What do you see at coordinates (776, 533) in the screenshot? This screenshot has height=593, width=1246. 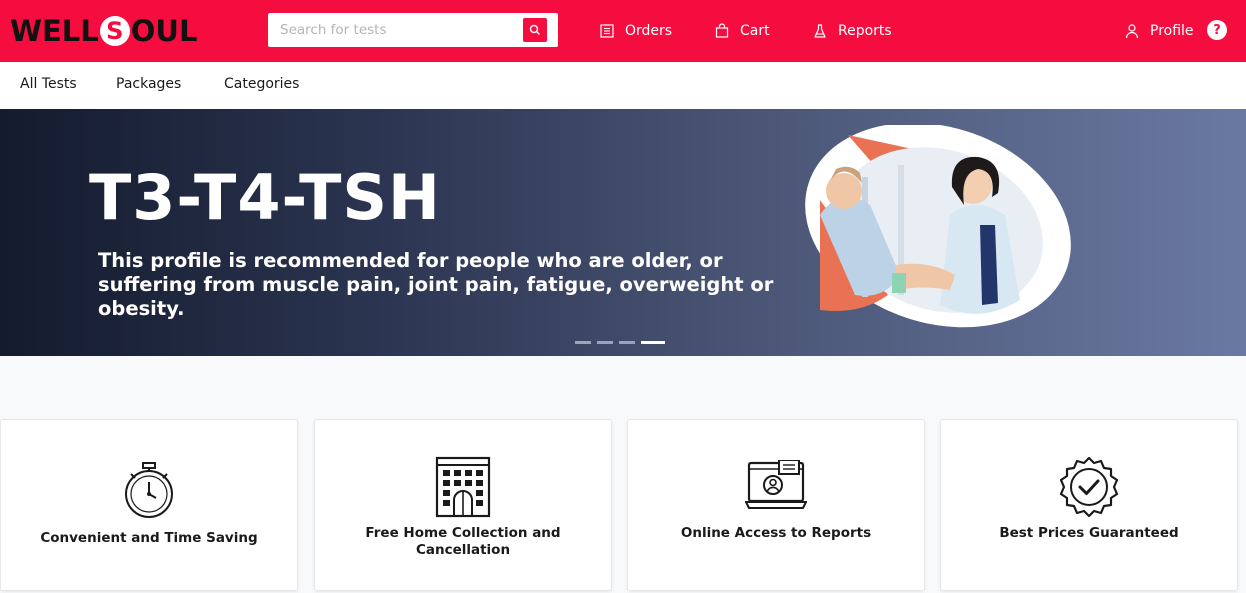 I see `feature-label: Online Access to Reports` at bounding box center [776, 533].